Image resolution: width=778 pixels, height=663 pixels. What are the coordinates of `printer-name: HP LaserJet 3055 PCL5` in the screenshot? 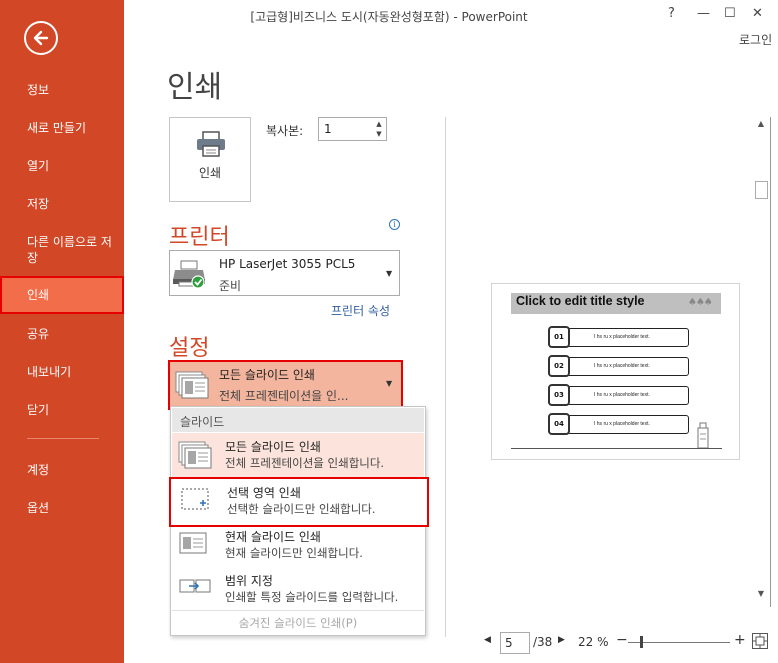 It's located at (287, 264).